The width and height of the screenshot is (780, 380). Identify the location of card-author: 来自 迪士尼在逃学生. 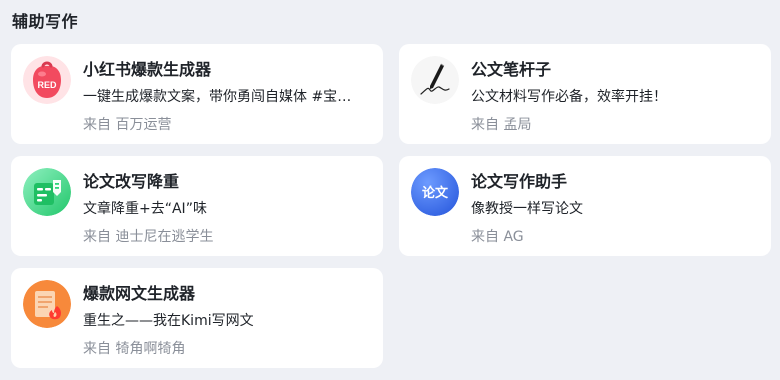
(148, 237).